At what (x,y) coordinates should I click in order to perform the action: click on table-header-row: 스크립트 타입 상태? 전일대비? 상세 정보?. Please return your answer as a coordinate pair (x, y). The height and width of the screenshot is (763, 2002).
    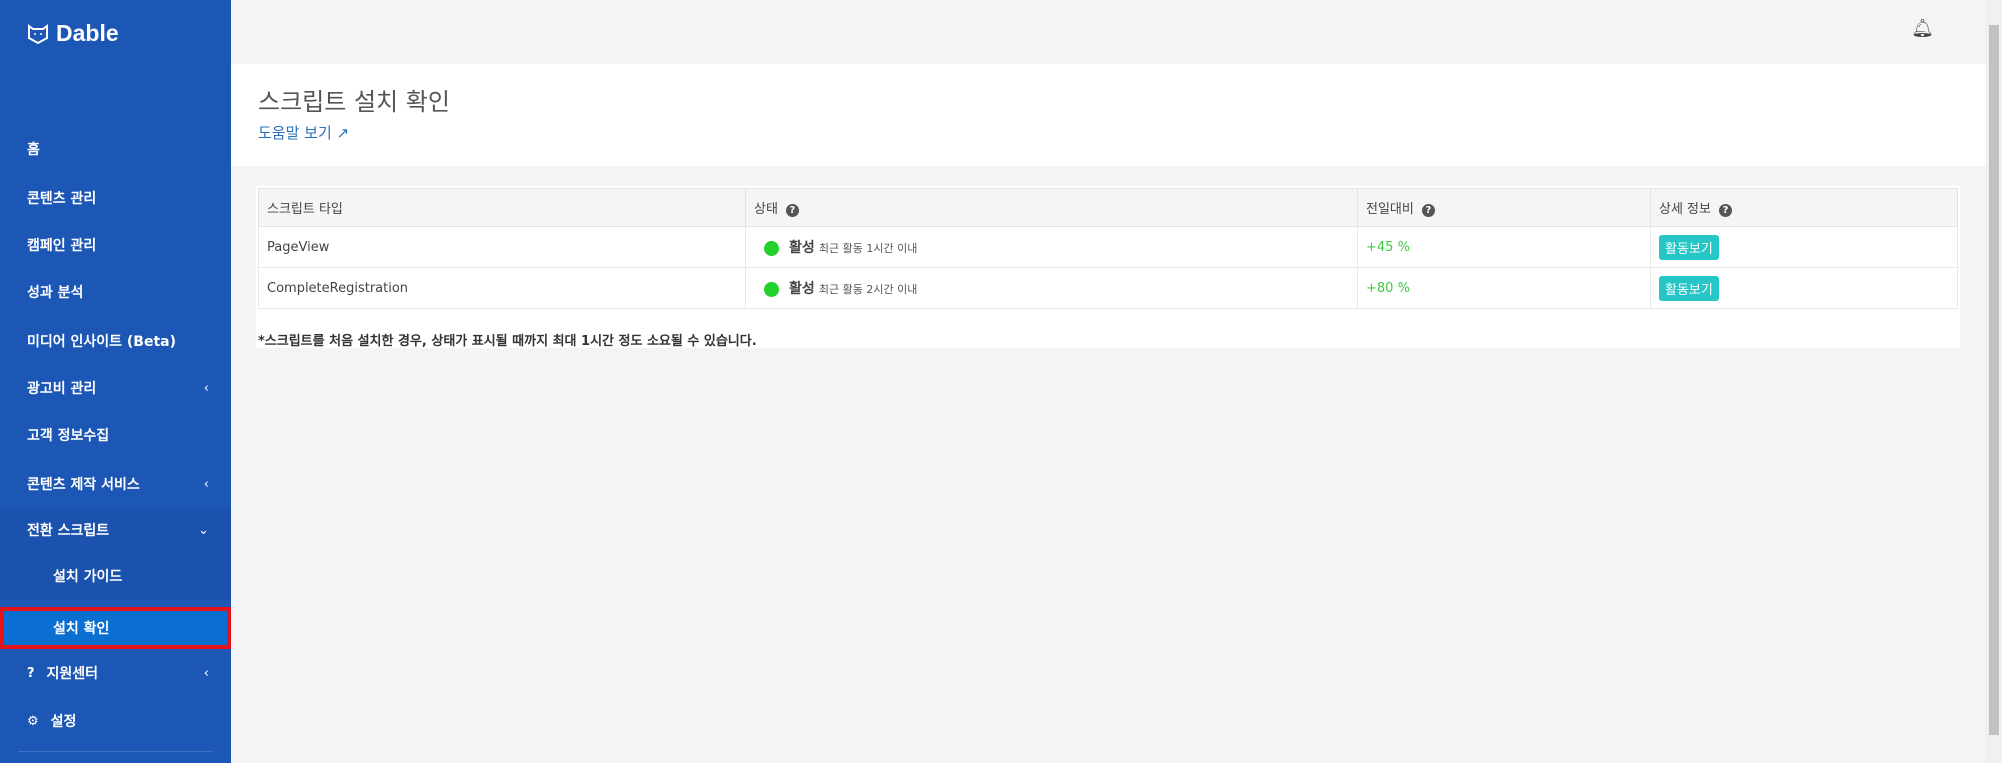
    Looking at the image, I should click on (1108, 207).